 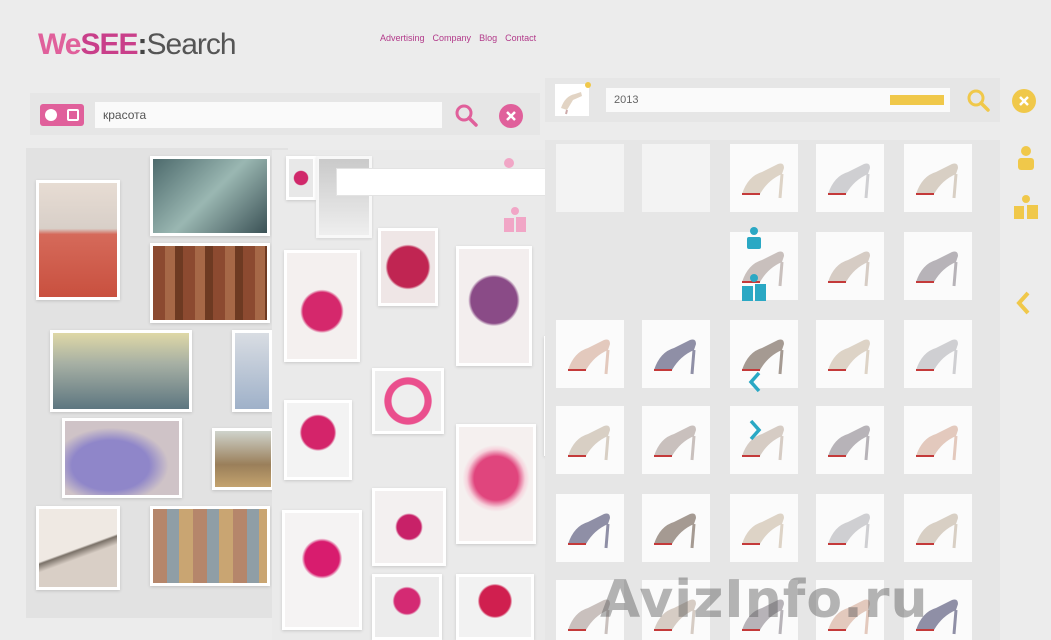 What do you see at coordinates (754, 289) in the screenshot?
I see `teal-users-icon` at bounding box center [754, 289].